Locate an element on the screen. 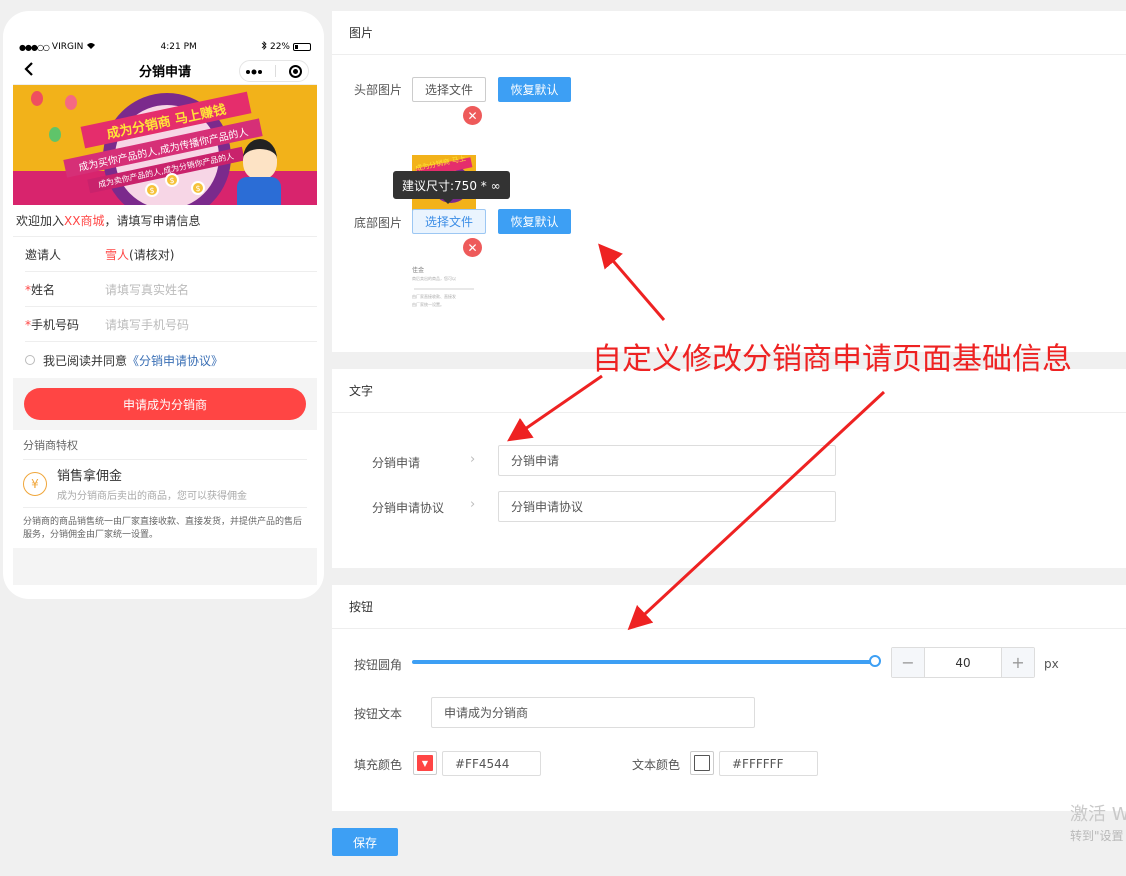 The image size is (1126, 876). welcome-text: 欢迎加入 XX商城 ，请填写申请信息 is located at coordinates (165, 221).